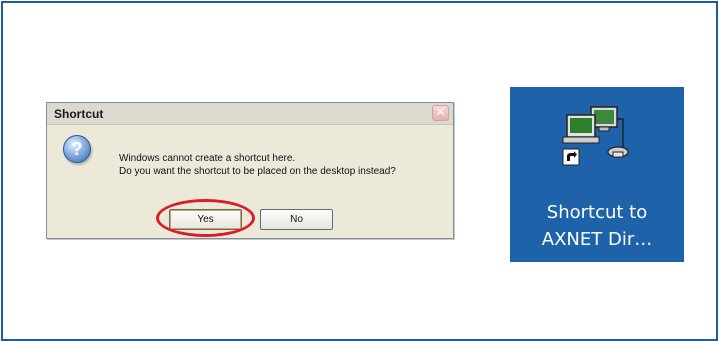 This screenshot has height=341, width=723. What do you see at coordinates (296, 219) in the screenshot?
I see `no-button: No` at bounding box center [296, 219].